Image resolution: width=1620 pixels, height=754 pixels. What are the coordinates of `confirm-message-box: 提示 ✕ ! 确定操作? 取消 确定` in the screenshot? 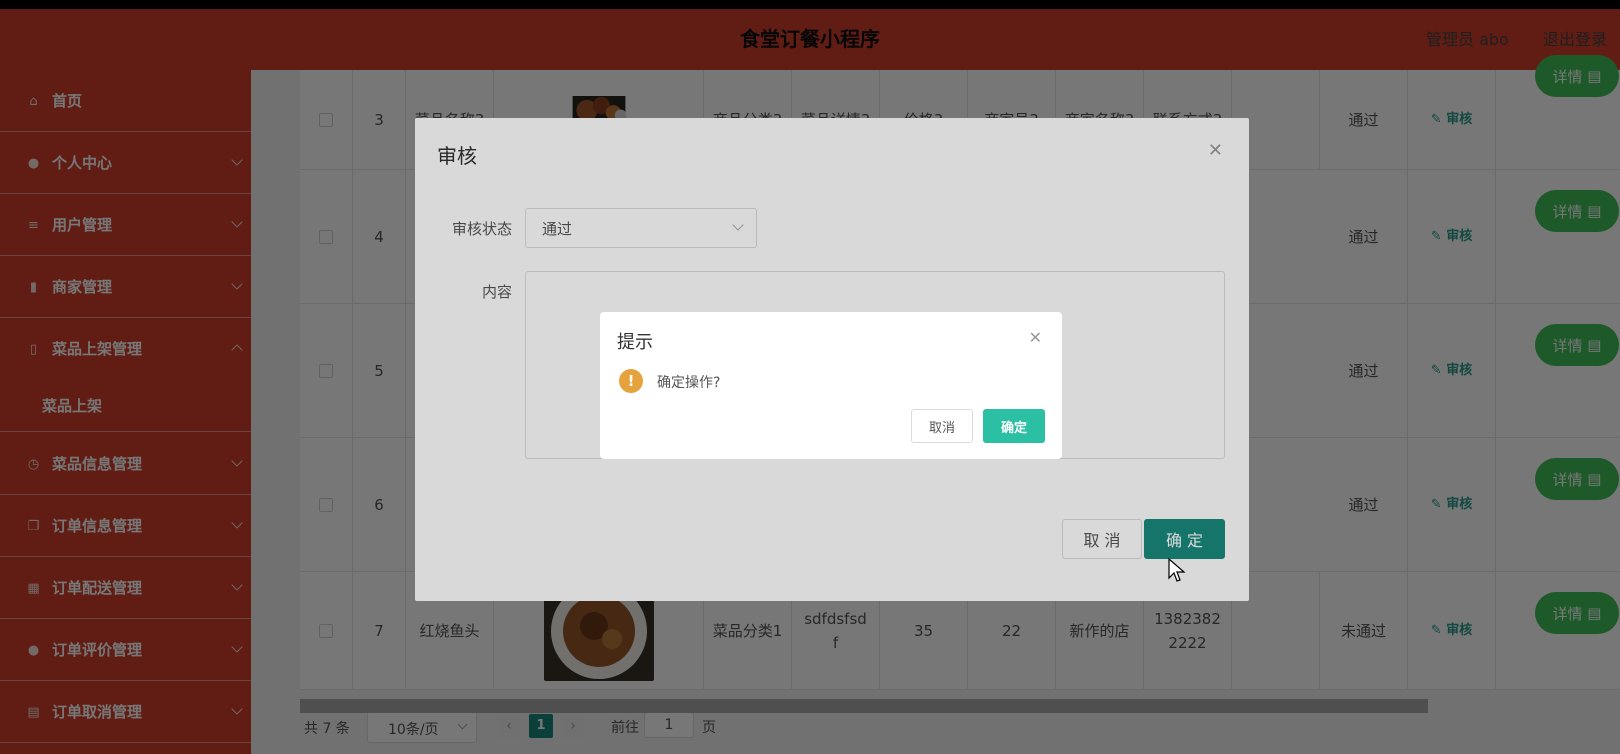 It's located at (831, 385).